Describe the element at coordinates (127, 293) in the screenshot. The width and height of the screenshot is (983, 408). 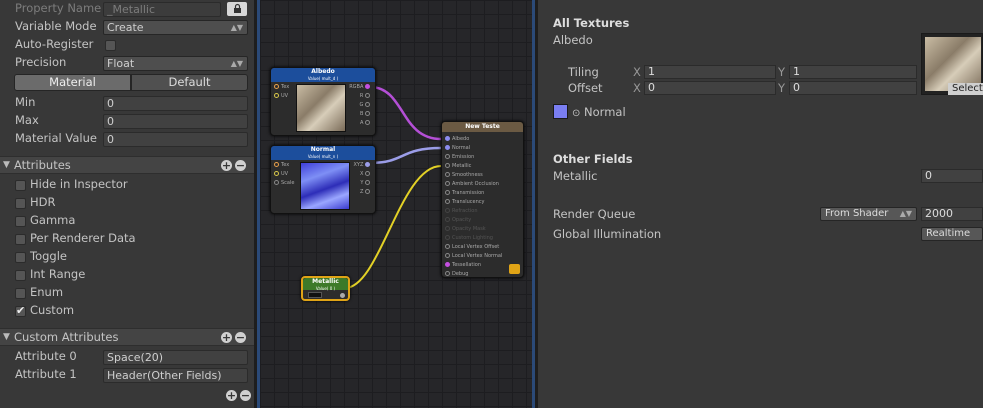
I see `attribute-row: Enum` at that location.